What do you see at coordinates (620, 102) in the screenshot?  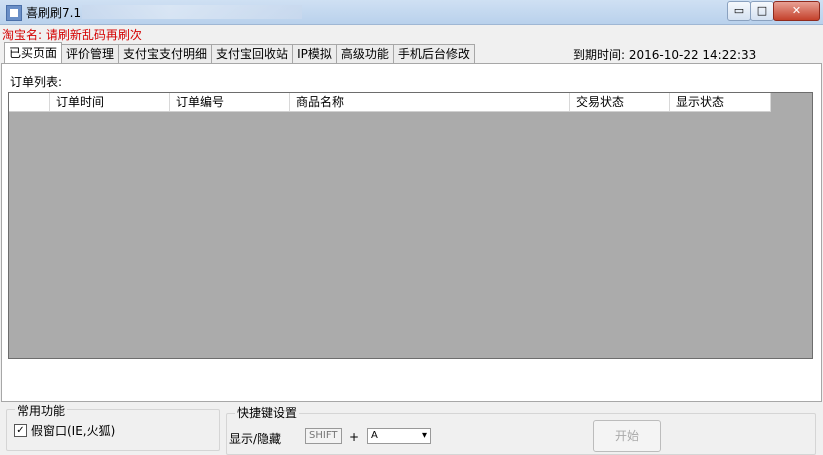 I see `column-trade-status: 交易状态` at bounding box center [620, 102].